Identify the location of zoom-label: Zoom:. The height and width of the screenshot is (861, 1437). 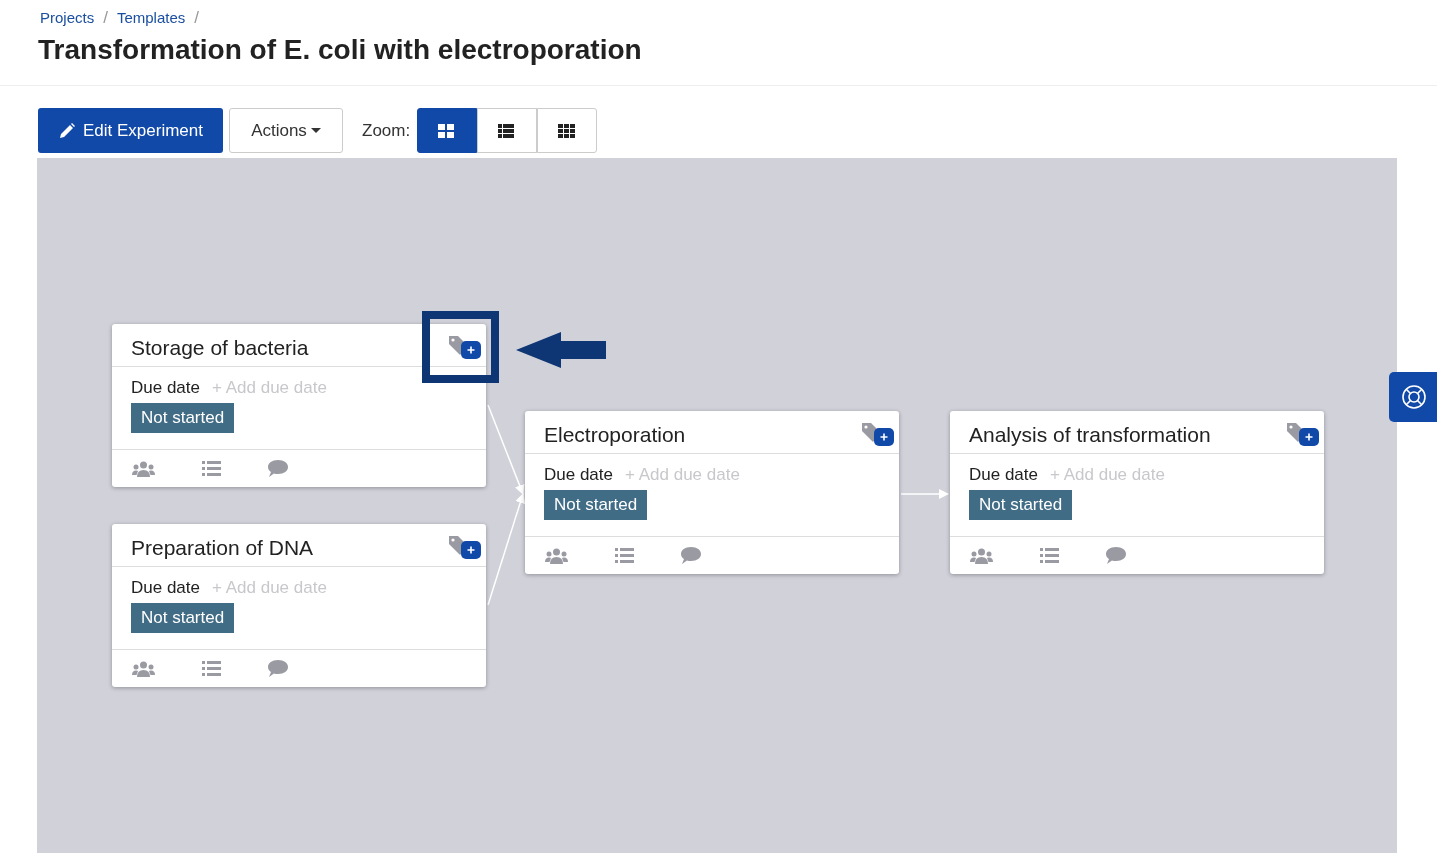
(386, 130).